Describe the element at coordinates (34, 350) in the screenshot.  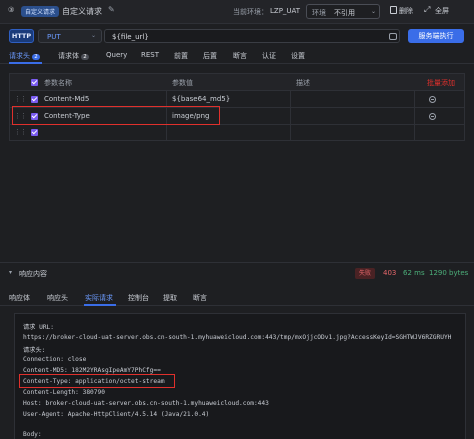
I see `code-line: 请求头:` at that location.